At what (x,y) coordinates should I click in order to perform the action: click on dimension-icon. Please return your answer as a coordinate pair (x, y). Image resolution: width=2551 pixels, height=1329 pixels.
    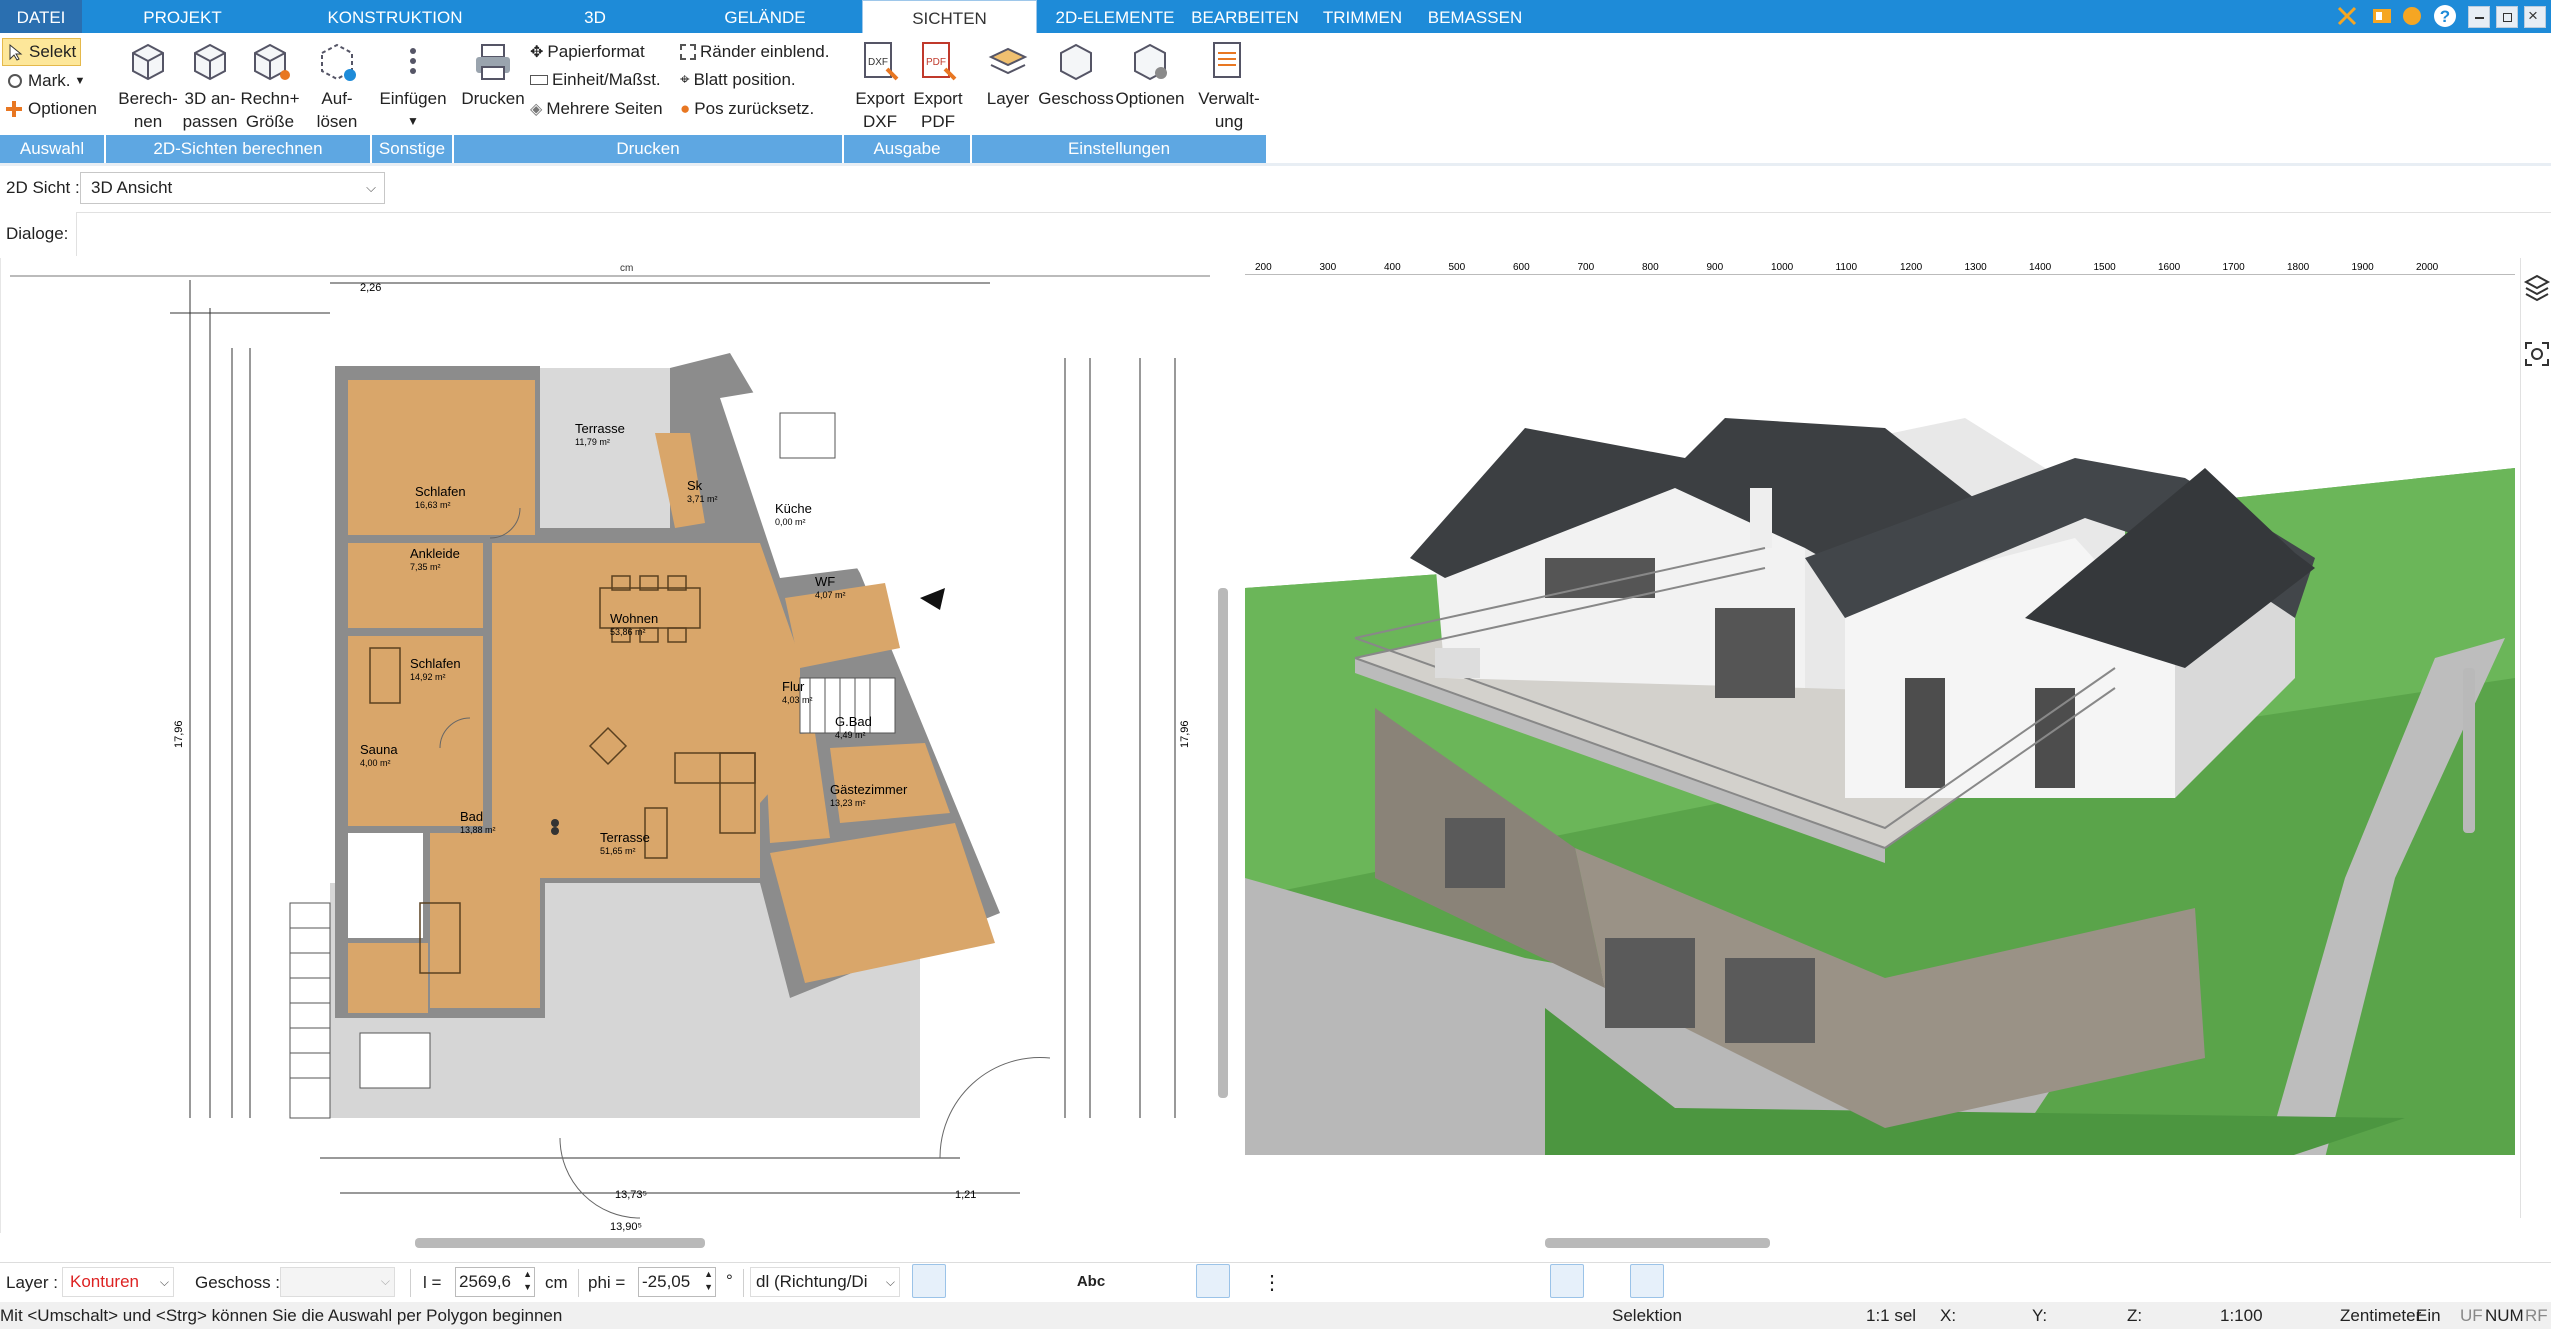
    Looking at the image, I should click on (1133, 1281).